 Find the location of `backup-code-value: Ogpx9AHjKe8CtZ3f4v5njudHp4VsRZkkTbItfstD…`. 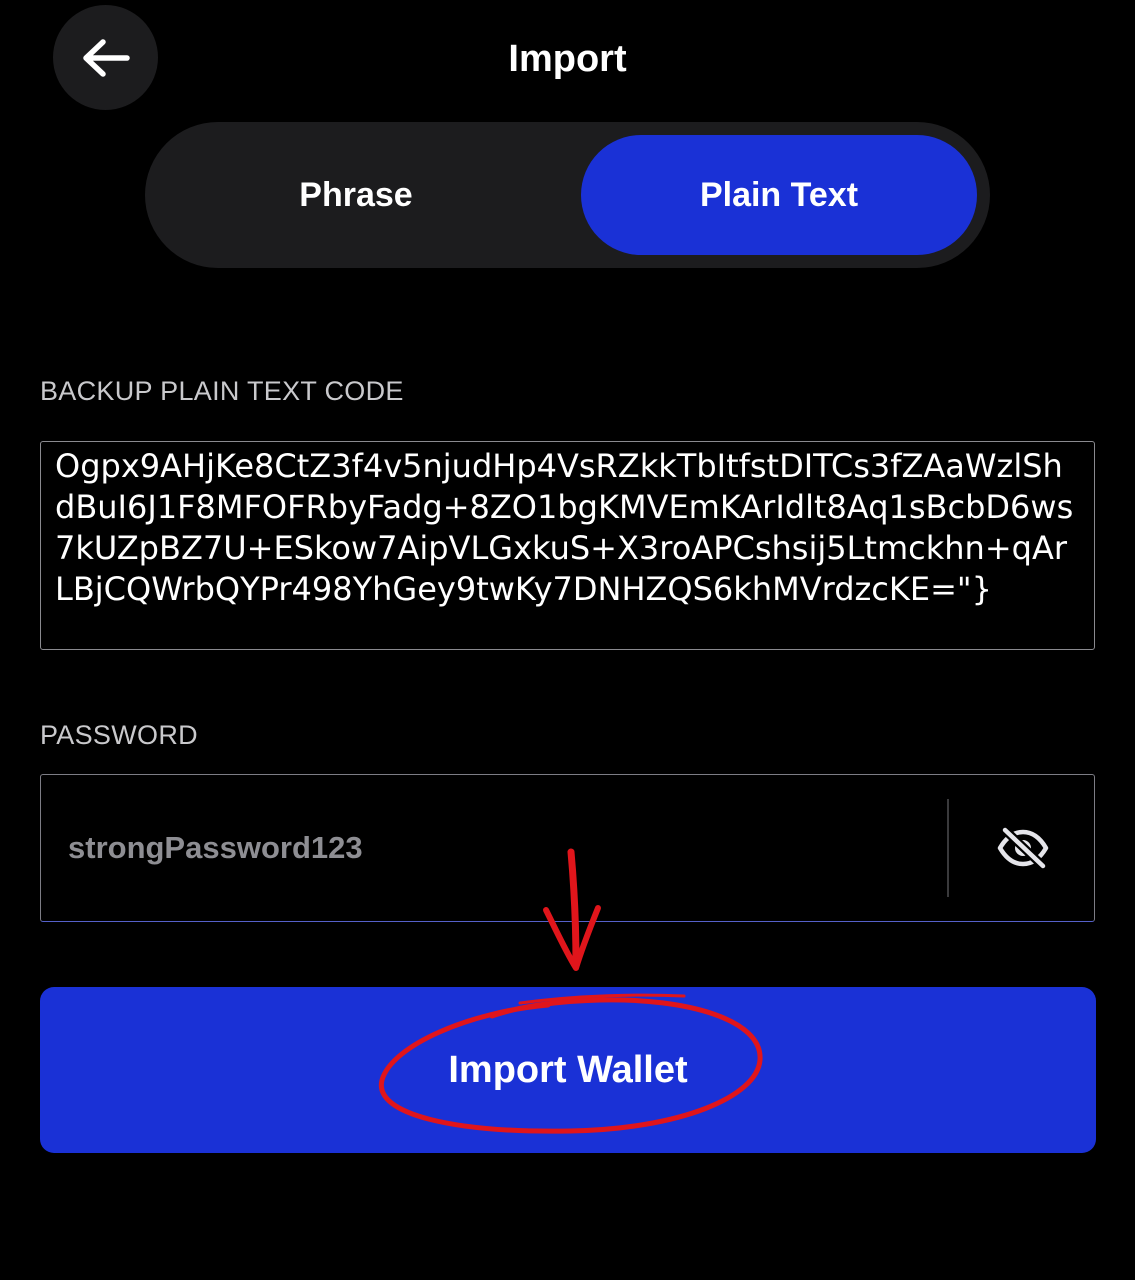

backup-code-value: Ogpx9AHjKe8CtZ3f4v5njudHp4VsRZkkTbItfstD… is located at coordinates (564, 527).